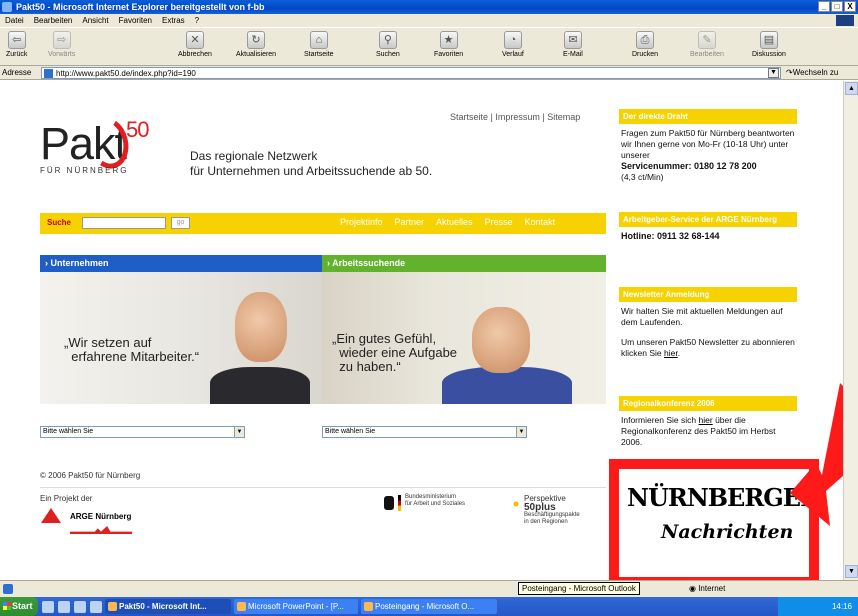 Image resolution: width=858 pixels, height=616 pixels. What do you see at coordinates (124, 223) in the screenshot?
I see `search-input` at bounding box center [124, 223].